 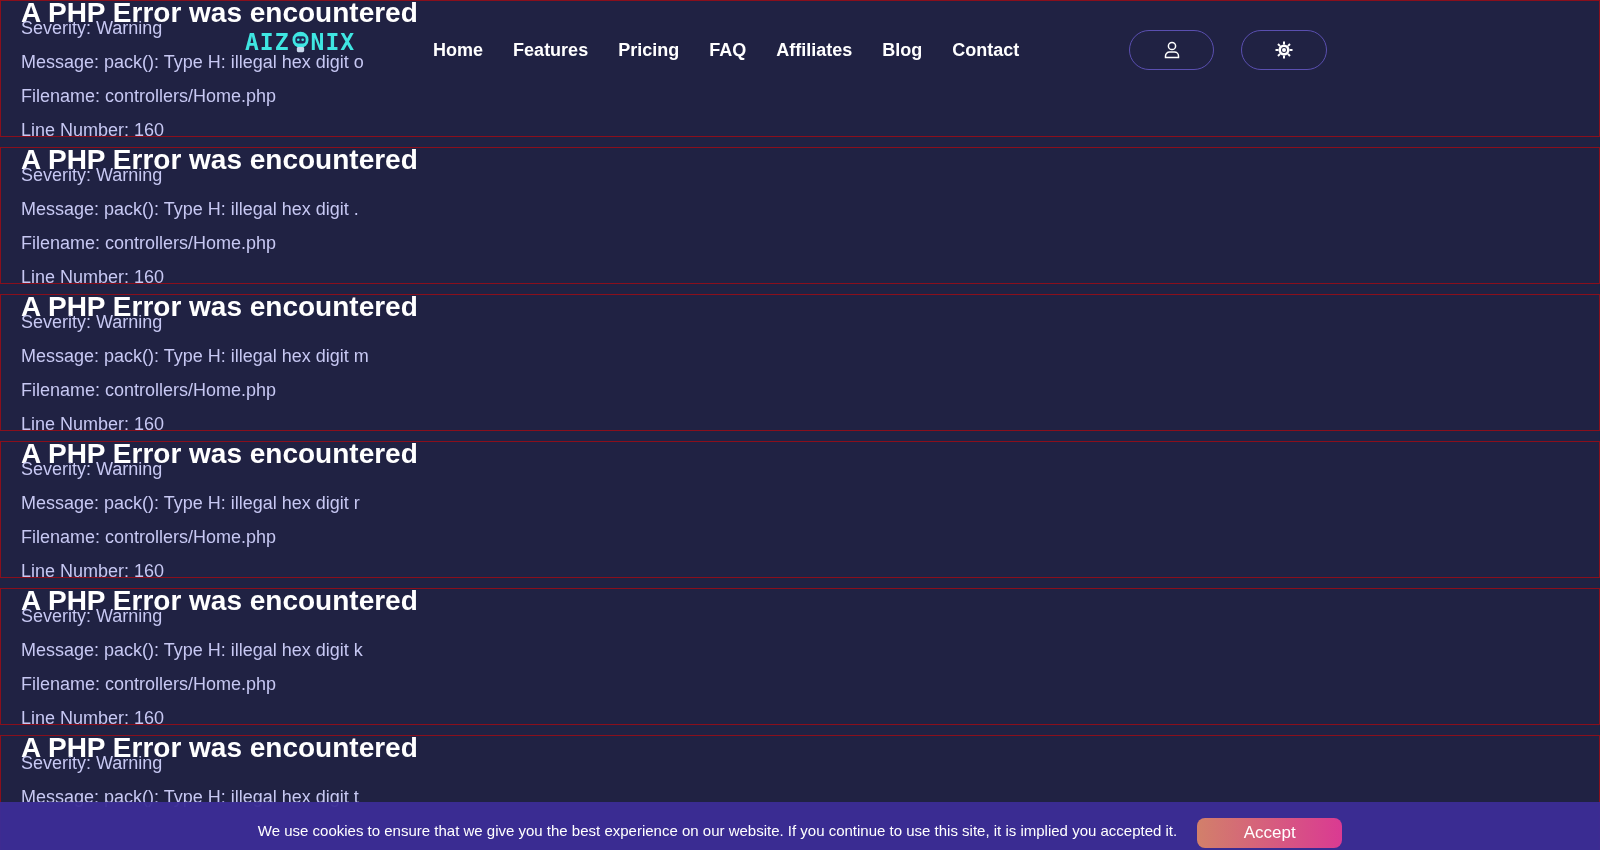 I want to click on error-detail: Message: pack(): Type H: illegal hex digit ., so click(x=190, y=209).